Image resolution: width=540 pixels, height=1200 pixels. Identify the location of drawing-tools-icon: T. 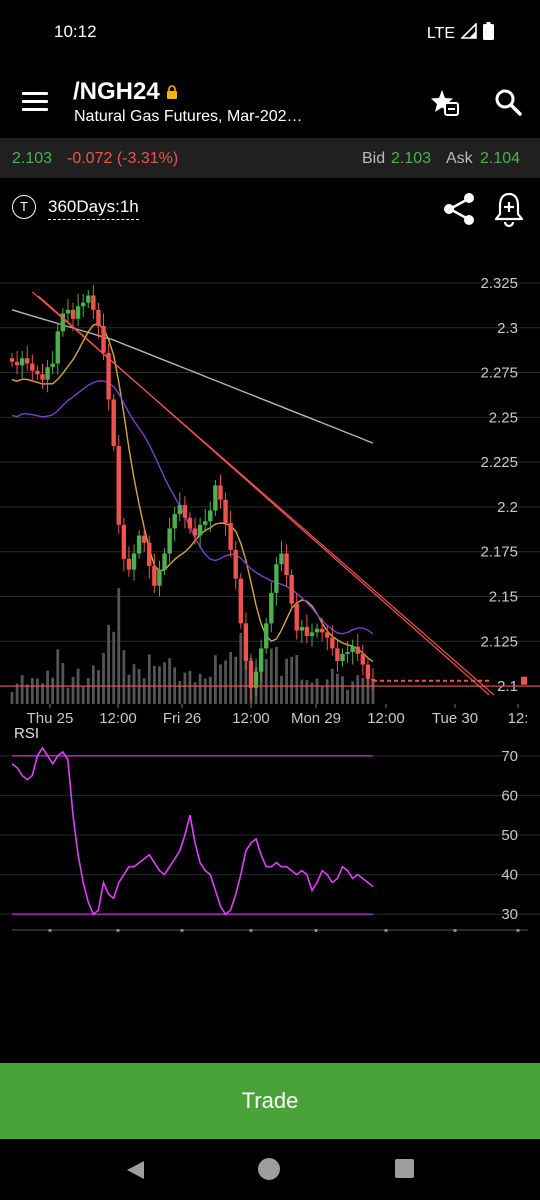
(24, 207).